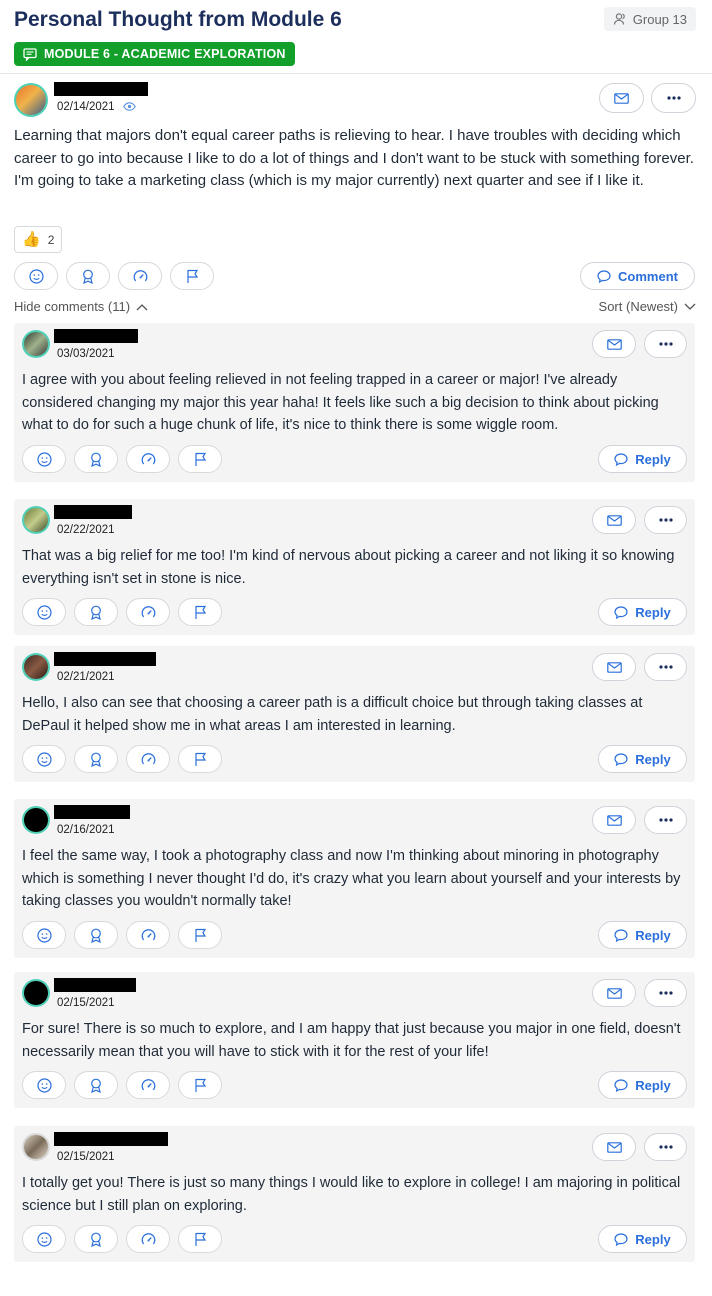 This screenshot has height=1296, width=712. Describe the element at coordinates (659, 19) in the screenshot. I see `group-label: Group 13` at that location.